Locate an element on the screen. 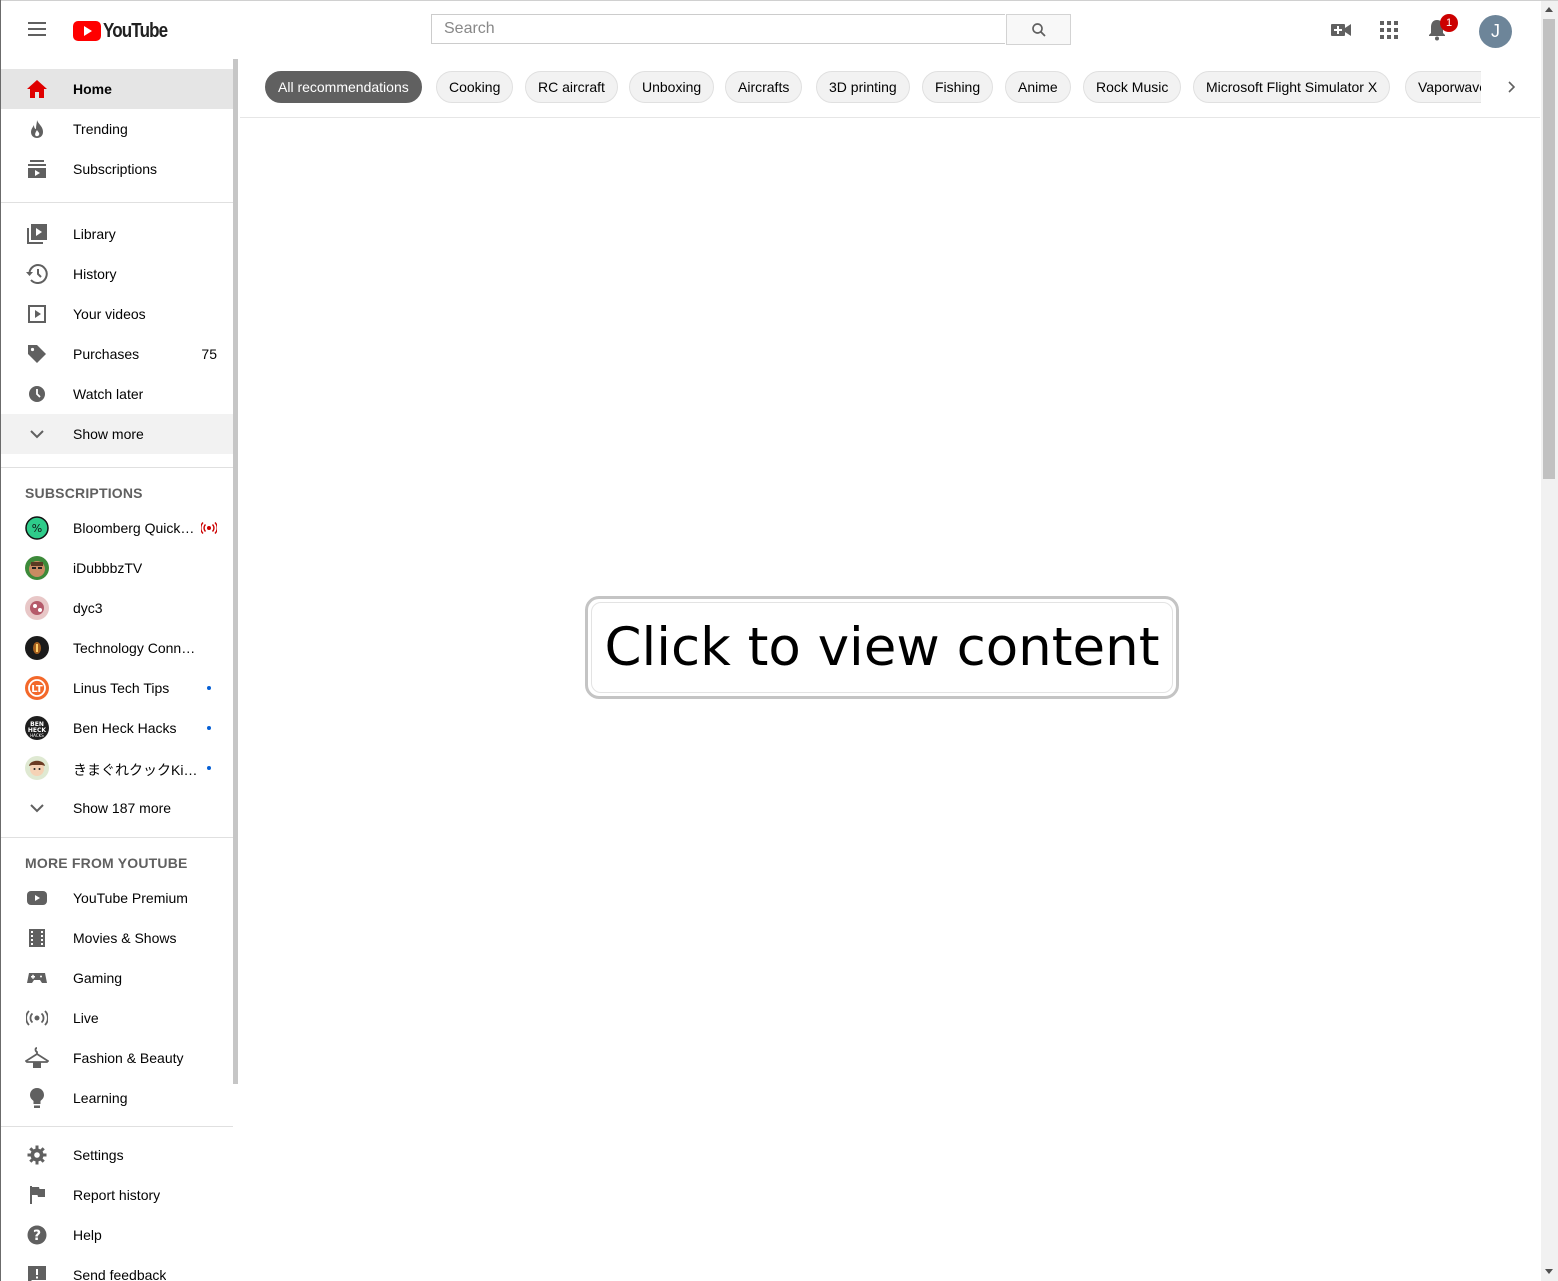  chip-rock-music: Rock Music is located at coordinates (1132, 87).